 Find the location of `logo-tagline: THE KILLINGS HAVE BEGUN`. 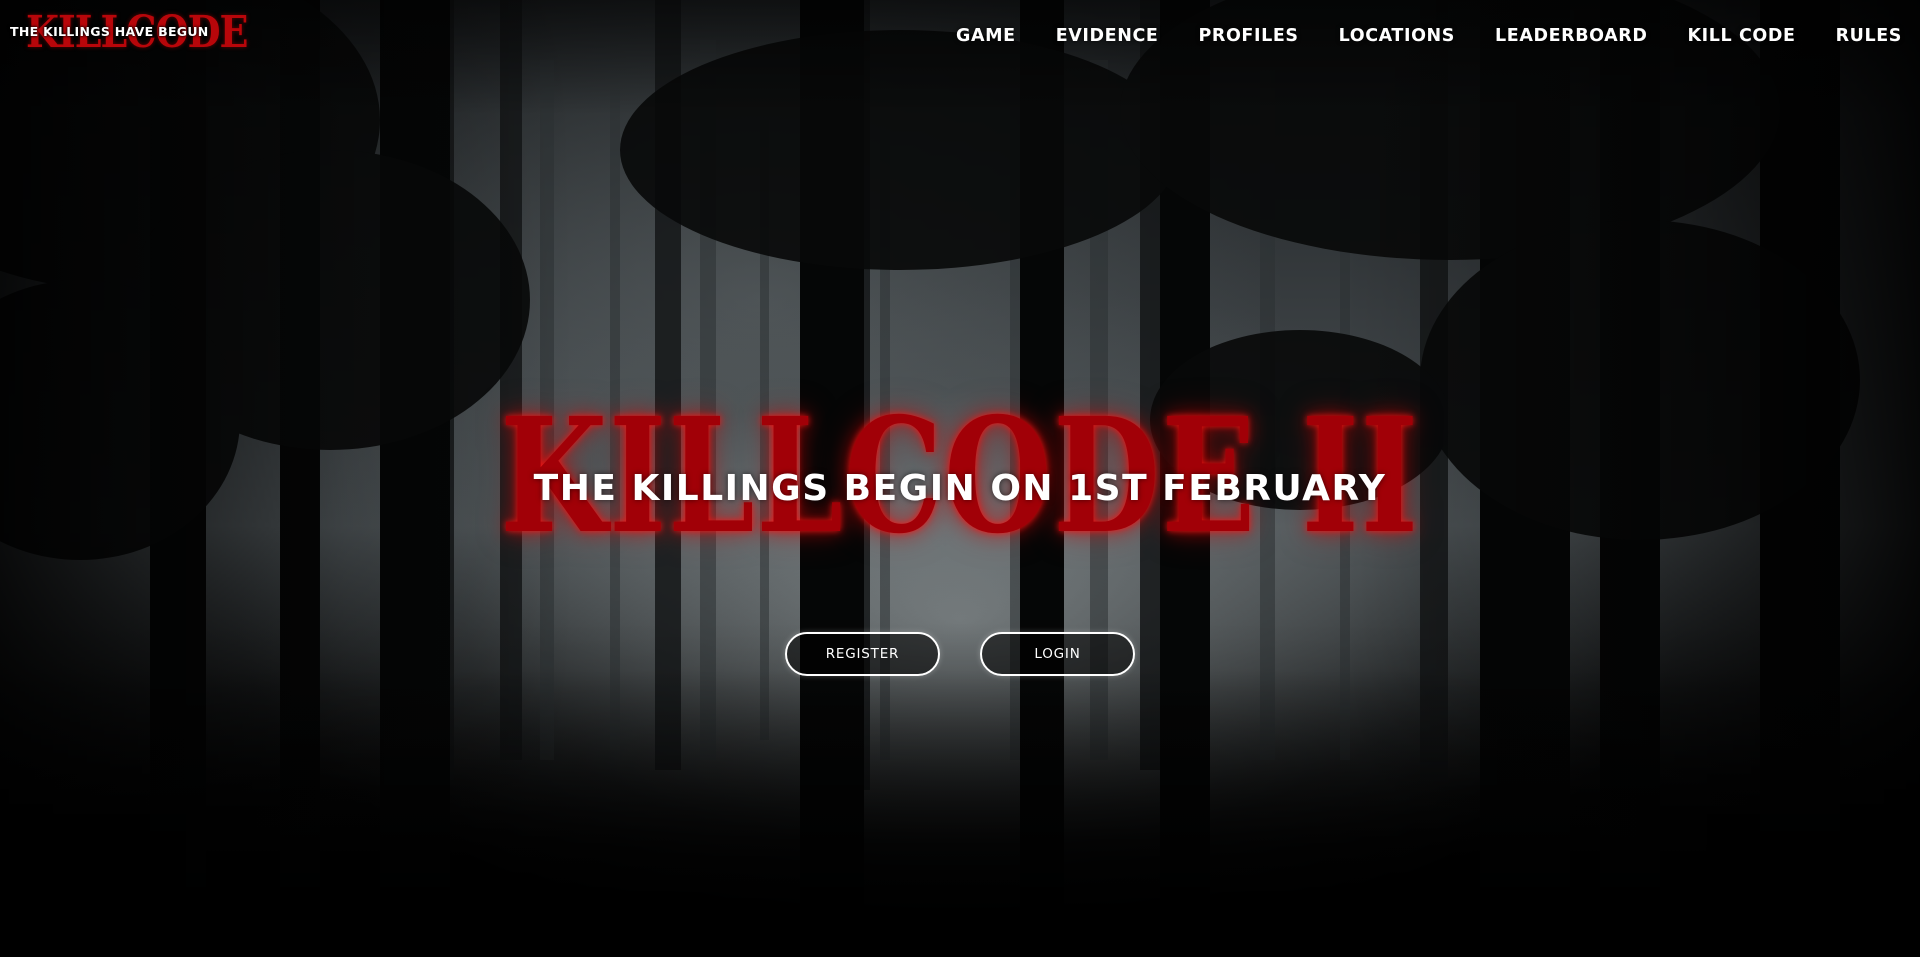

logo-tagline: THE KILLINGS HAVE BEGUN is located at coordinates (109, 31).